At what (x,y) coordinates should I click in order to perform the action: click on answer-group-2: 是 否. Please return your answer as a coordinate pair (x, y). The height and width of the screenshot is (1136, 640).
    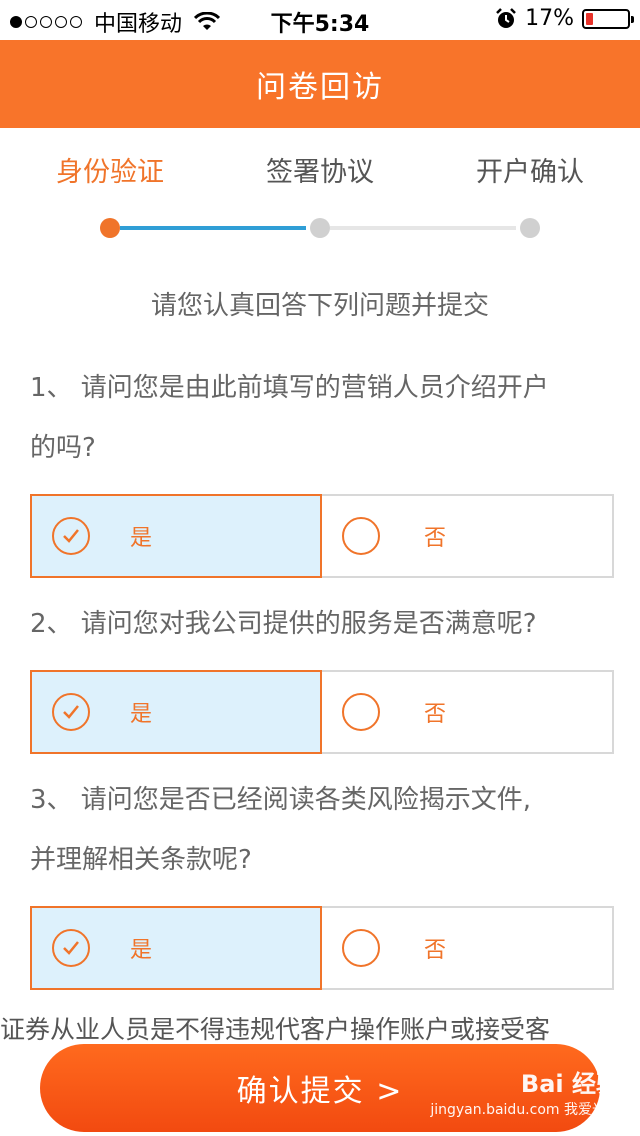
    Looking at the image, I should click on (322, 712).